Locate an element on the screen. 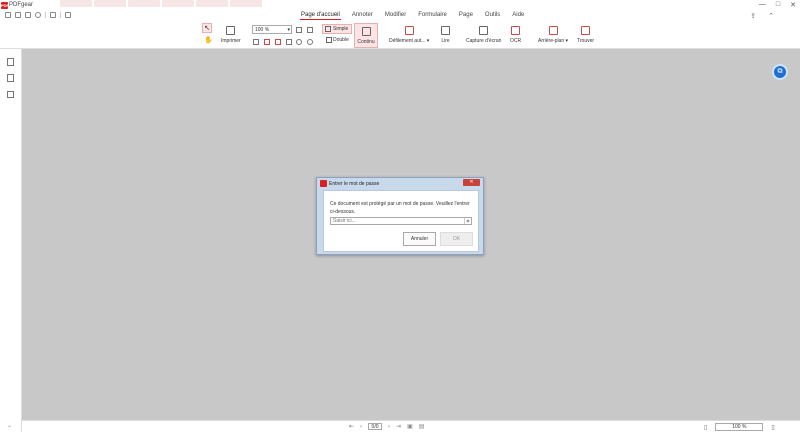 Image resolution: width=800 pixels, height=432 pixels. ocr-label: OCR is located at coordinates (516, 41).